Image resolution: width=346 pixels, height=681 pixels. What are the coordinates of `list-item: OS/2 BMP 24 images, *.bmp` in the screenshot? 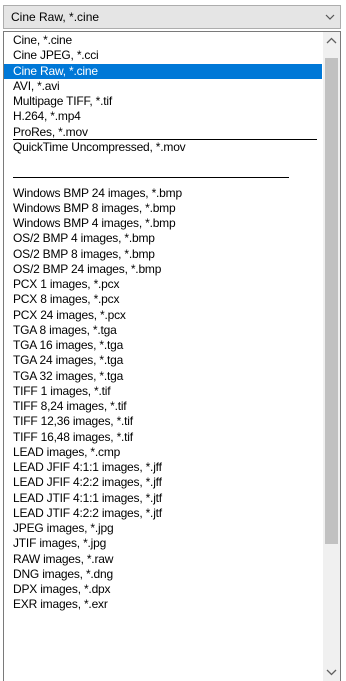 It's located at (163, 269).